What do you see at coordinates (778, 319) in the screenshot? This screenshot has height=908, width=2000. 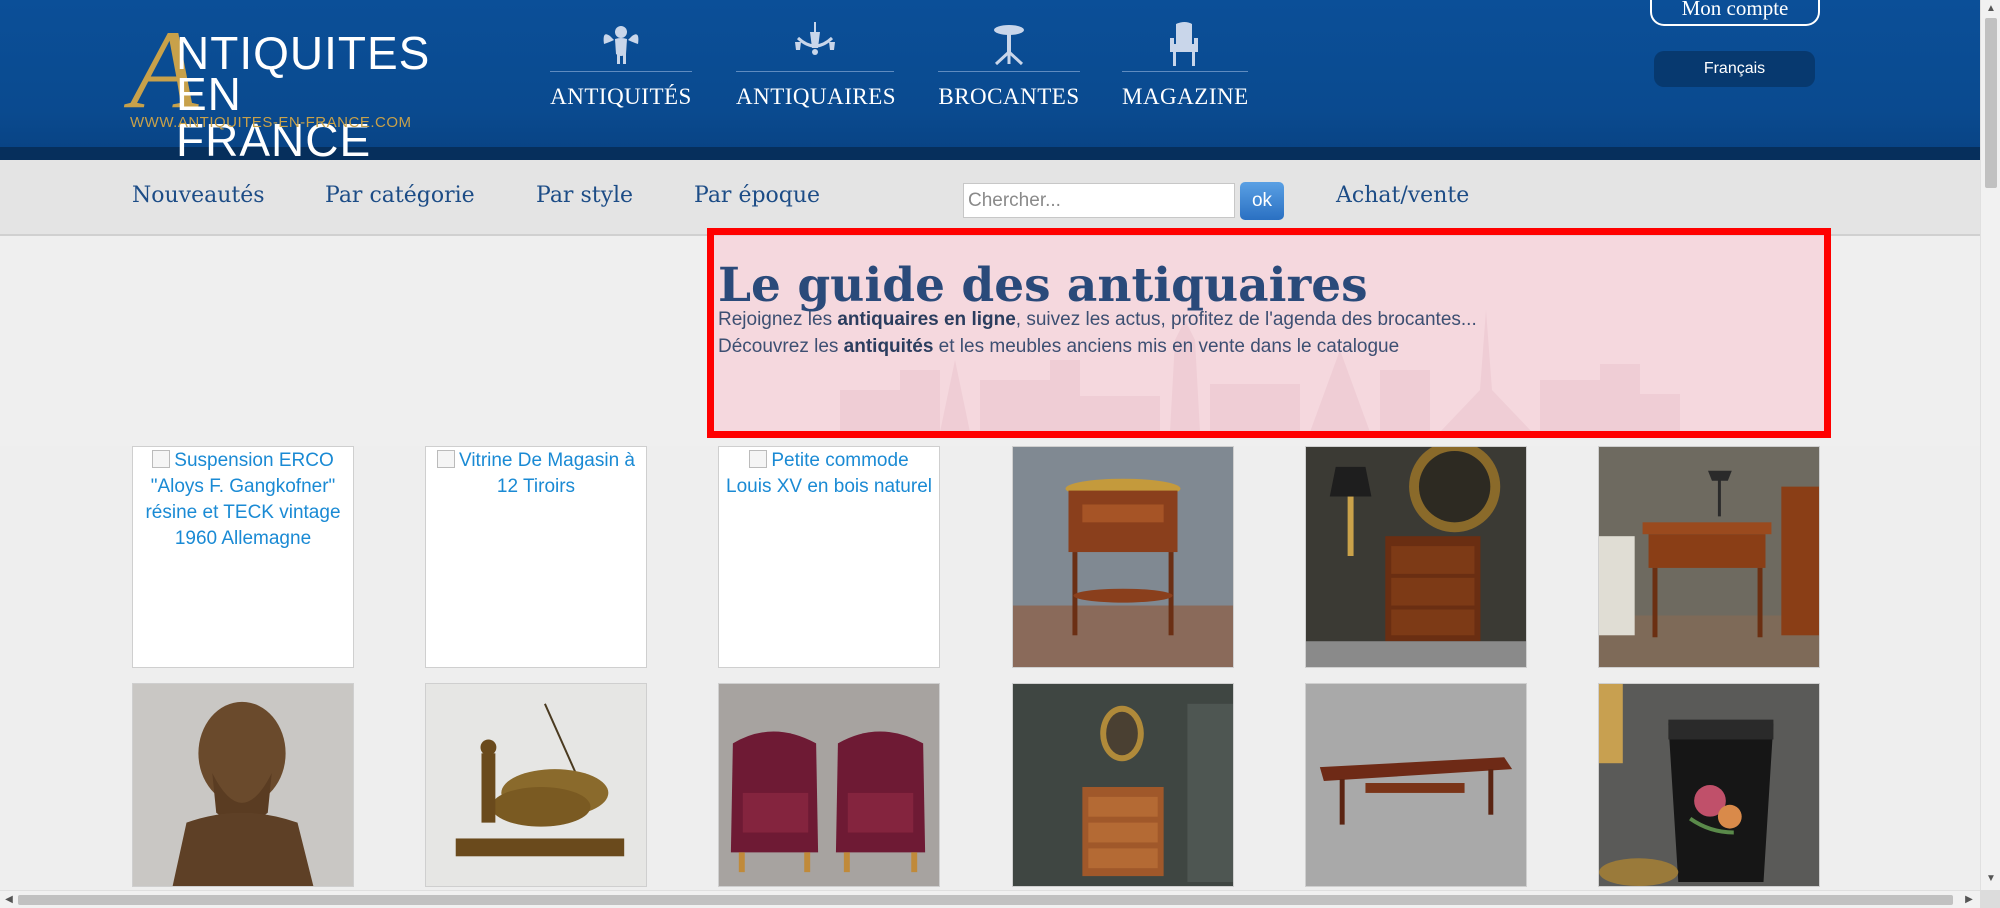 I see `hero-text: Rejoignez les` at bounding box center [778, 319].